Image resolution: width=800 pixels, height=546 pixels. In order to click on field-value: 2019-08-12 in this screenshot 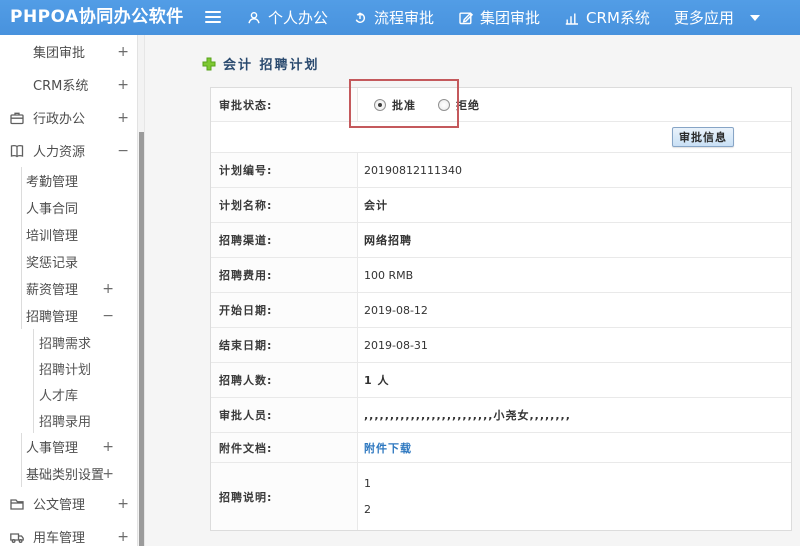, I will do `click(396, 310)`.